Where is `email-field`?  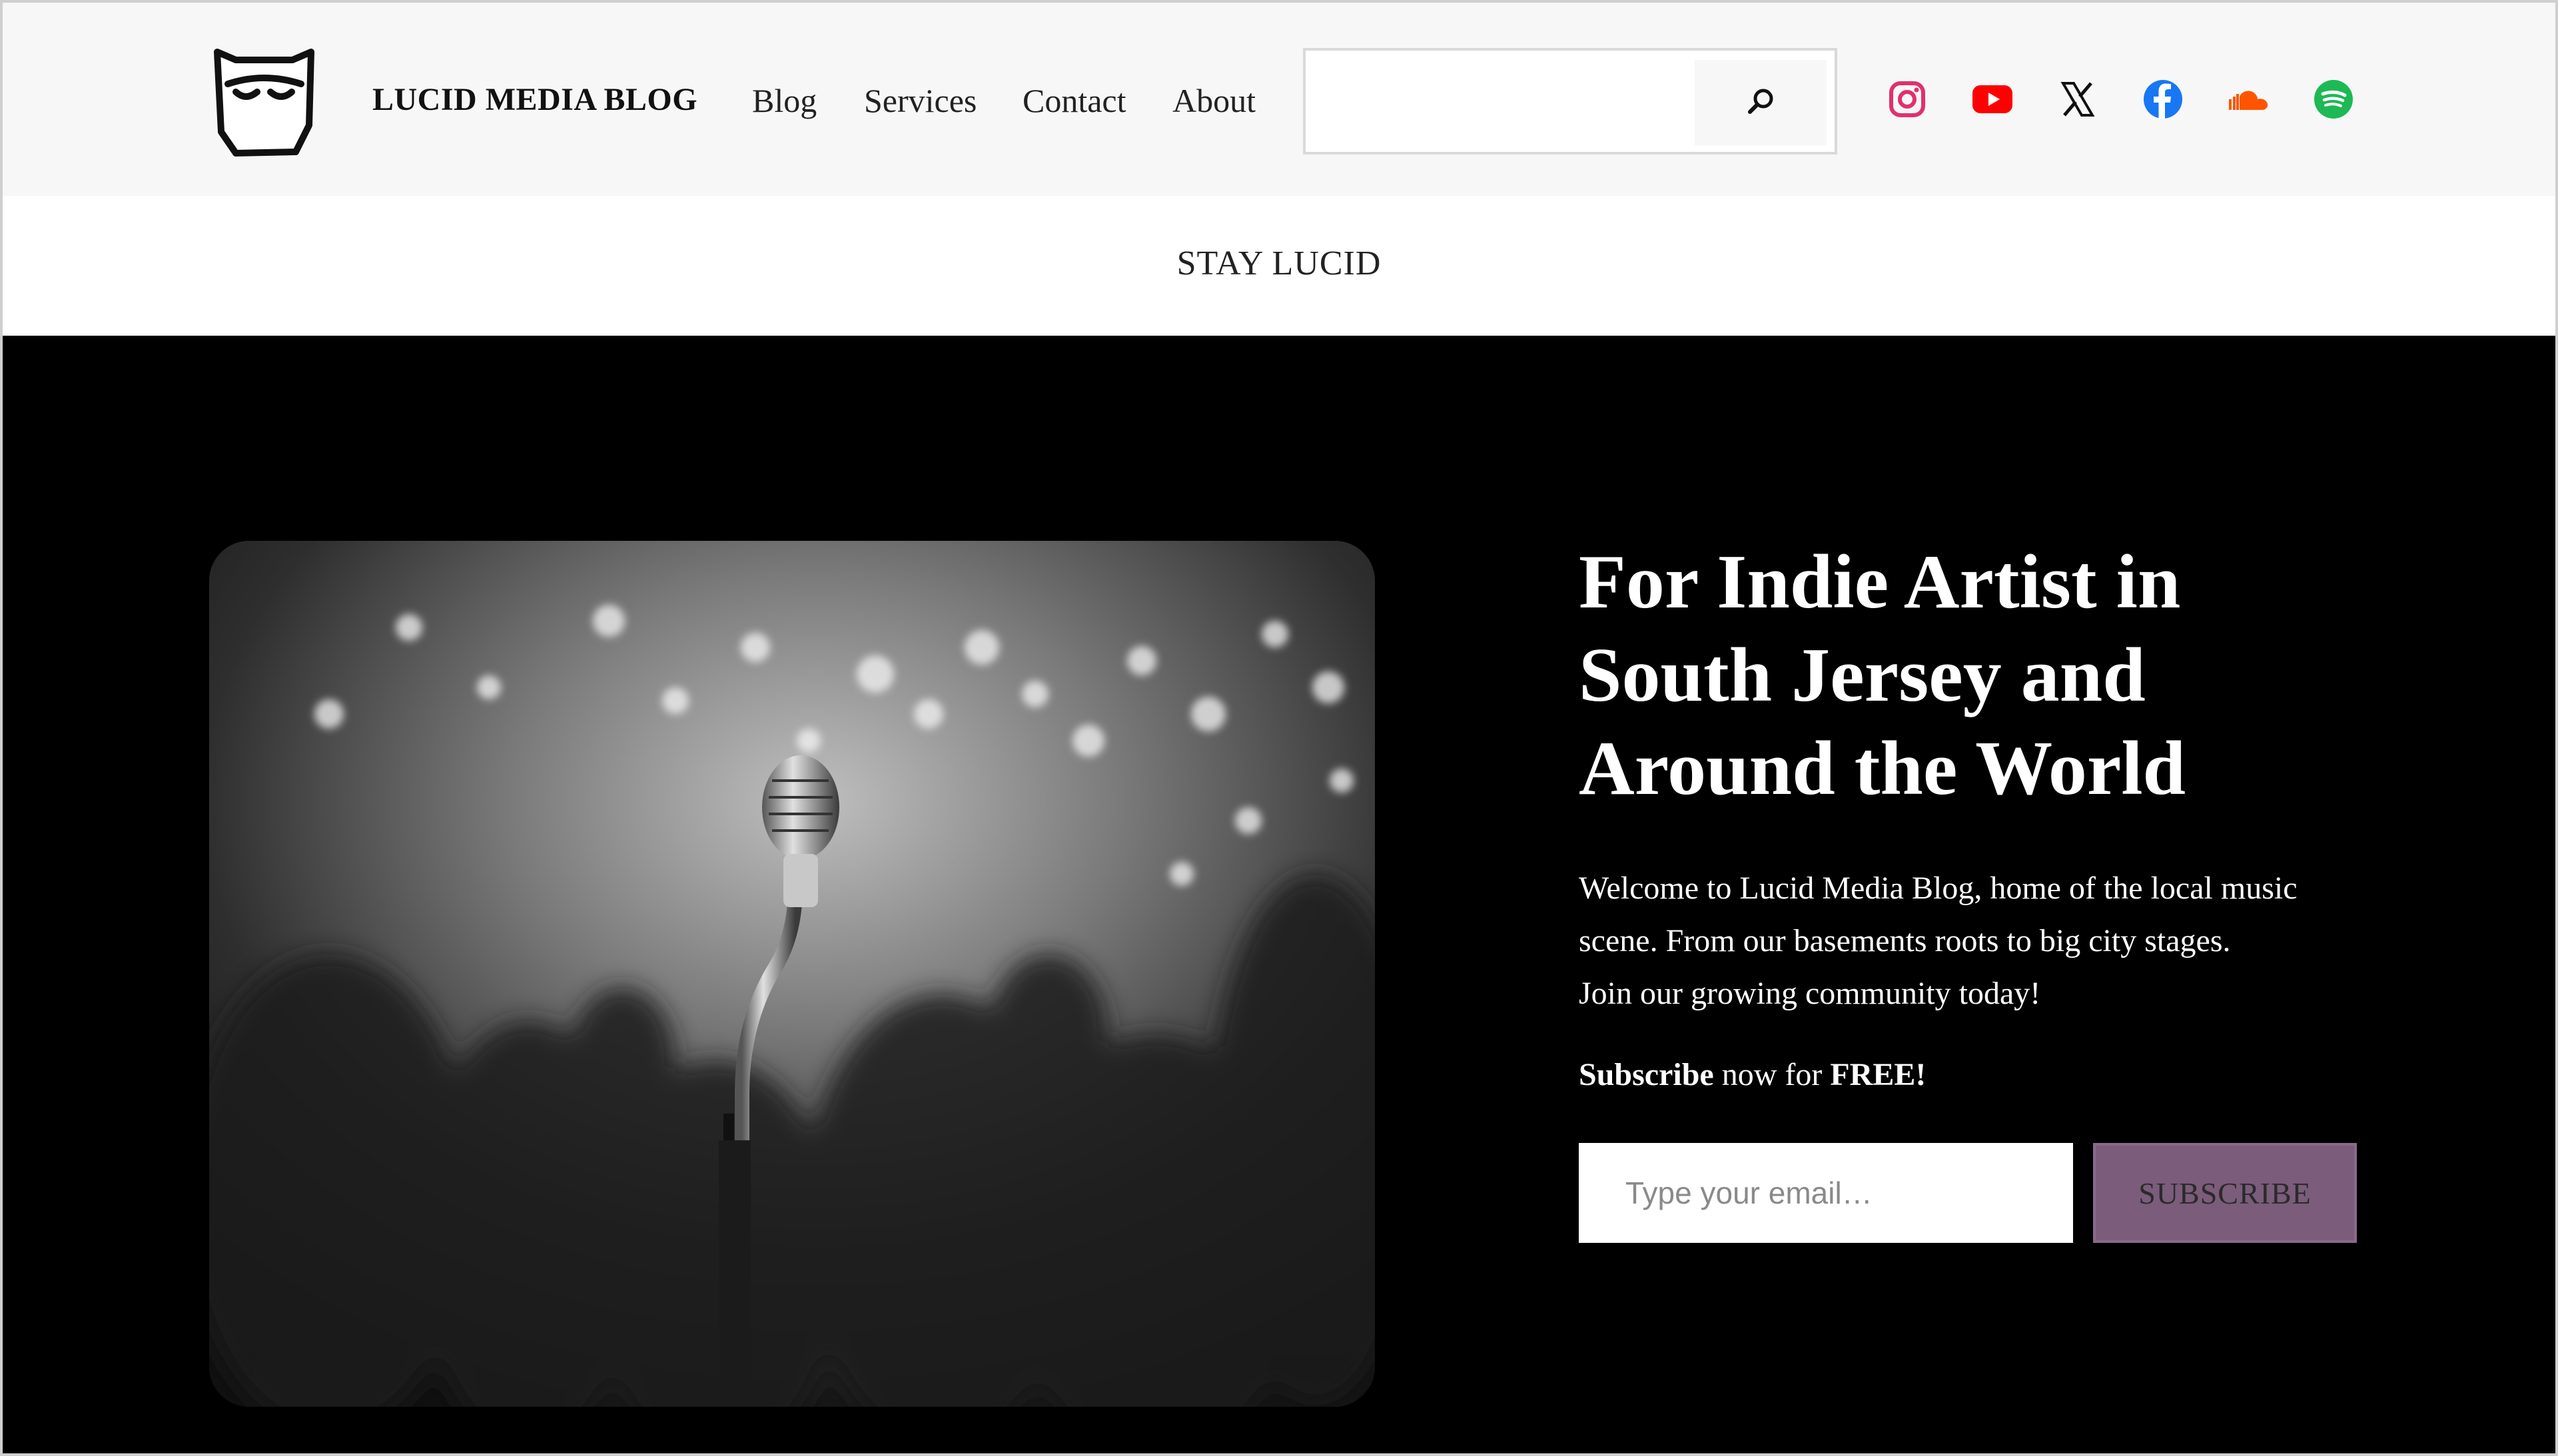 email-field is located at coordinates (1826, 1193).